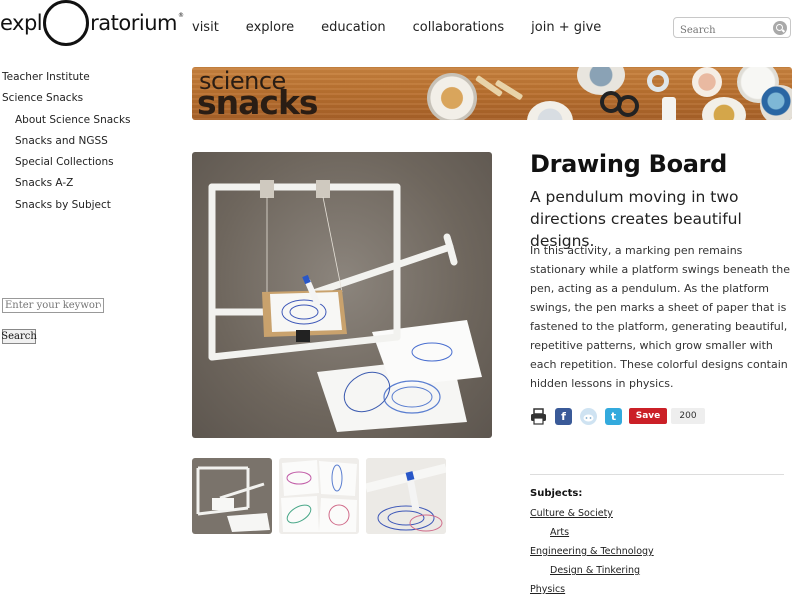 The image size is (800, 597). I want to click on sidebar-item-snacks-by-subject: Snacks by Subject, so click(92, 208).